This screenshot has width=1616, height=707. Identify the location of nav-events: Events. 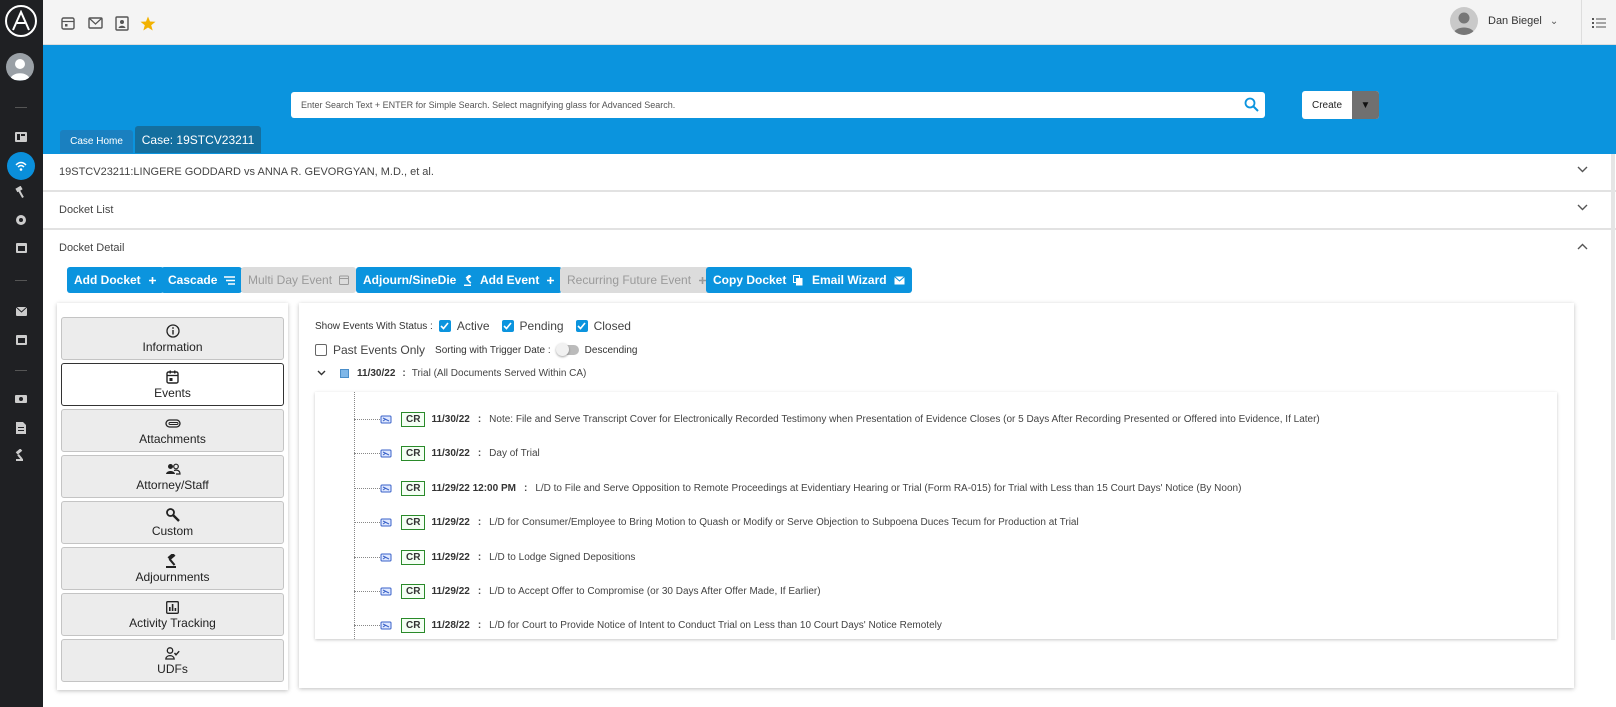
(172, 384).